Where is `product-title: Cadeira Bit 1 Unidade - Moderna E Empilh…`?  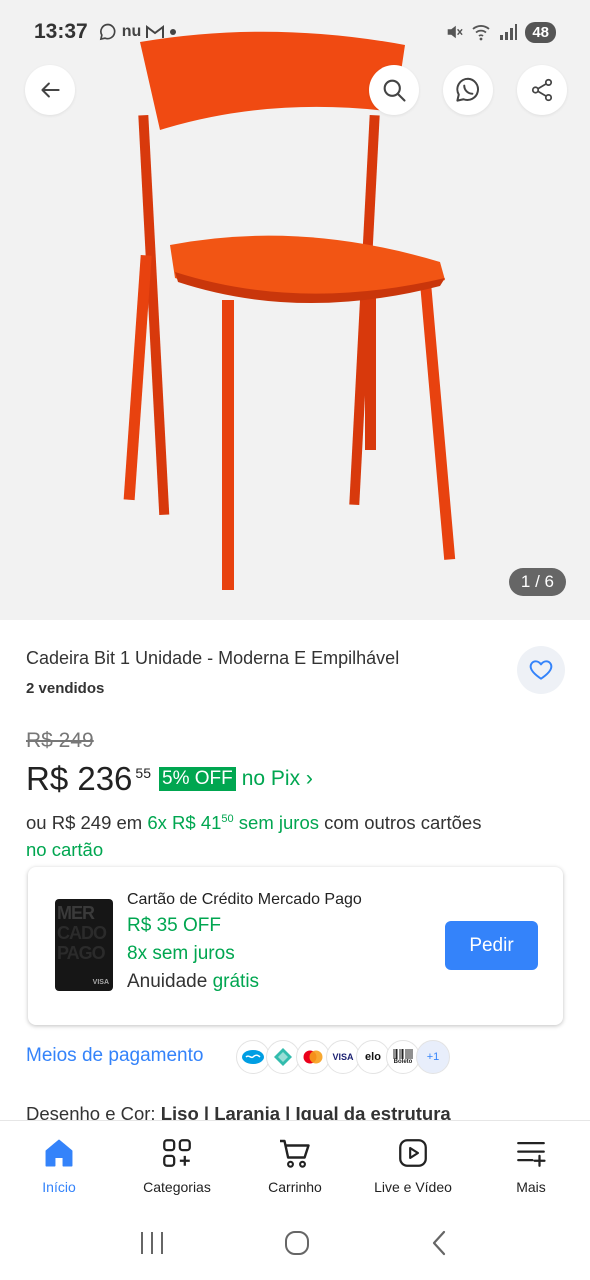
product-title: Cadeira Bit 1 Unidade - Moderna E Empilh… is located at coordinates (213, 658).